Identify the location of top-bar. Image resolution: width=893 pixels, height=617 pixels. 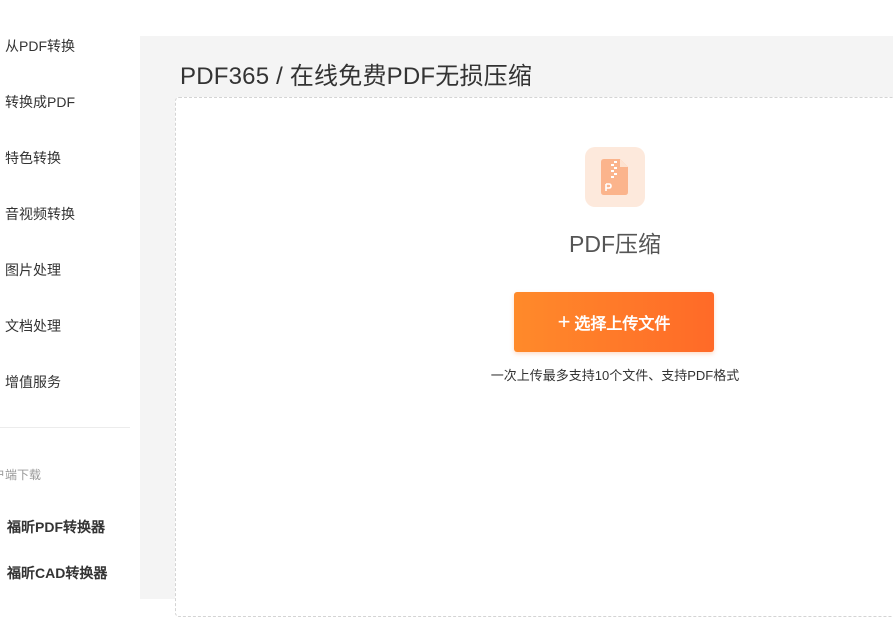
(516, 18).